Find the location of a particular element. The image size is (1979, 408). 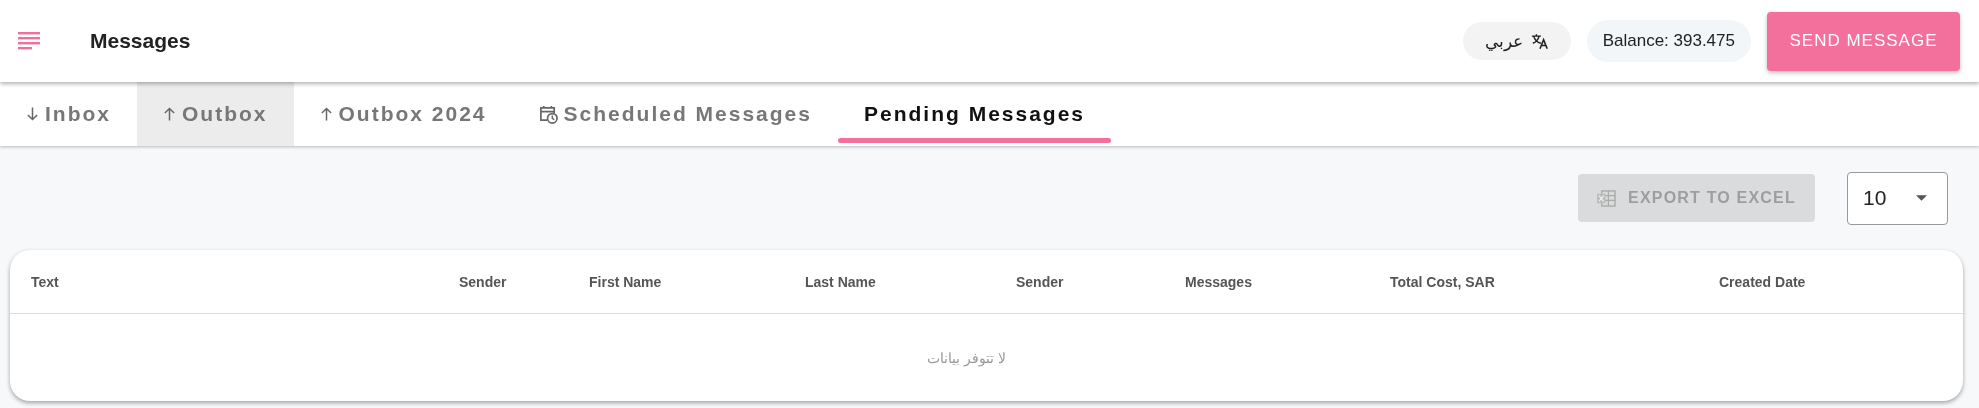

language-button: عربي is located at coordinates (1516, 41).